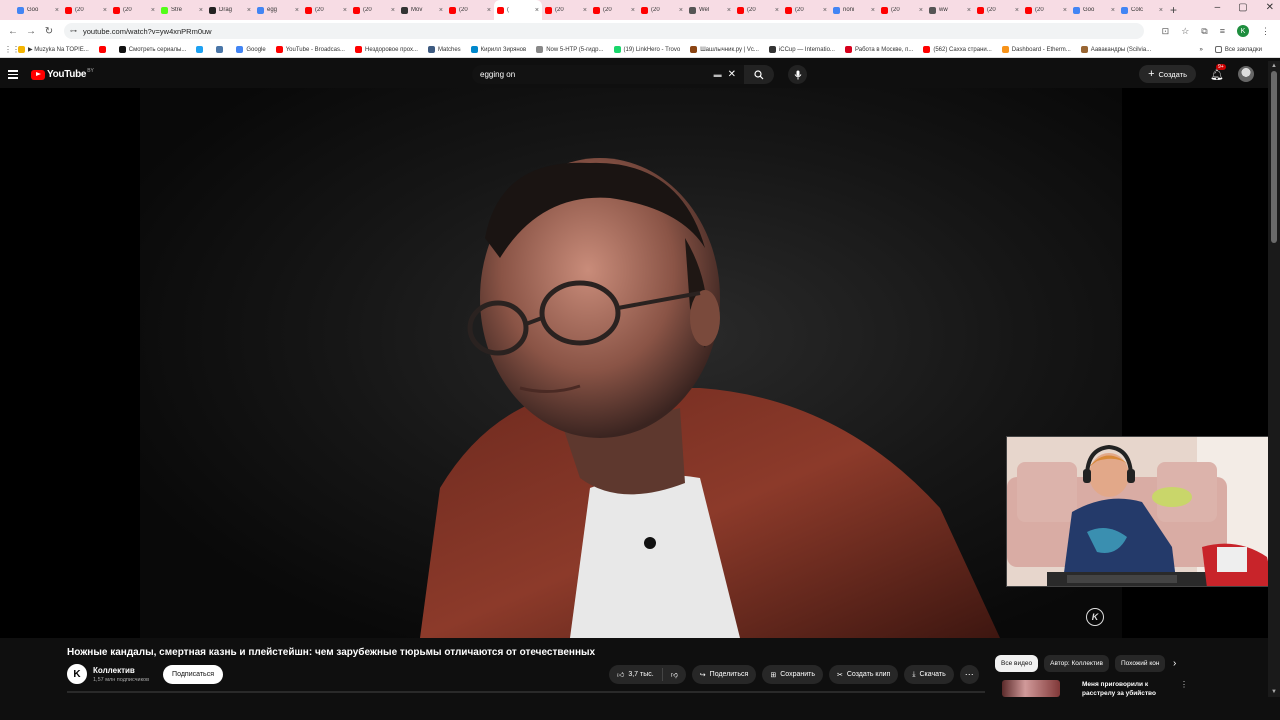 This screenshot has width=1280, height=720. What do you see at coordinates (1243, 31) in the screenshot?
I see `profile-avatar: K` at bounding box center [1243, 31].